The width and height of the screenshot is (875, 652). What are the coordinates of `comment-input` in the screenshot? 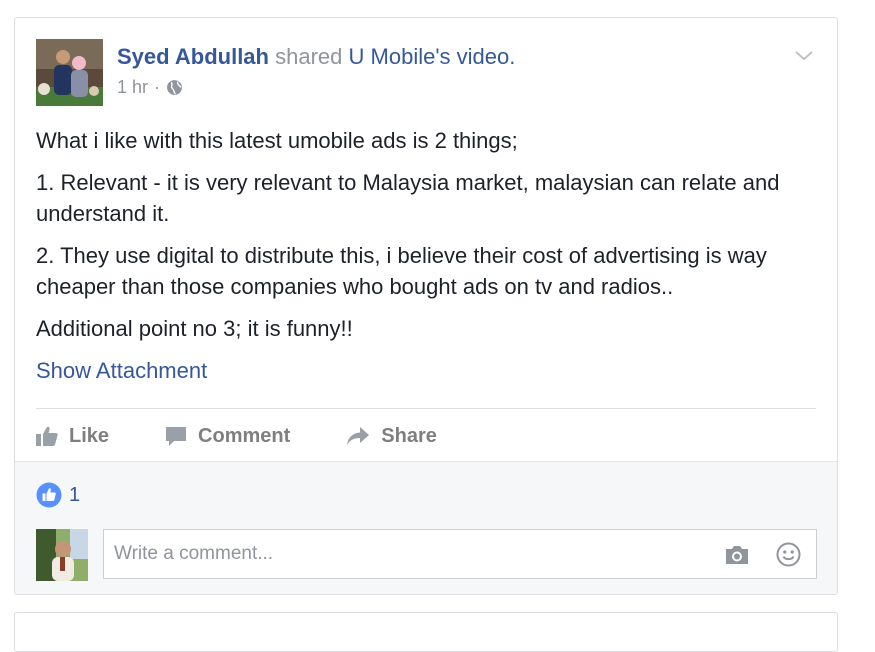 It's located at (394, 554).